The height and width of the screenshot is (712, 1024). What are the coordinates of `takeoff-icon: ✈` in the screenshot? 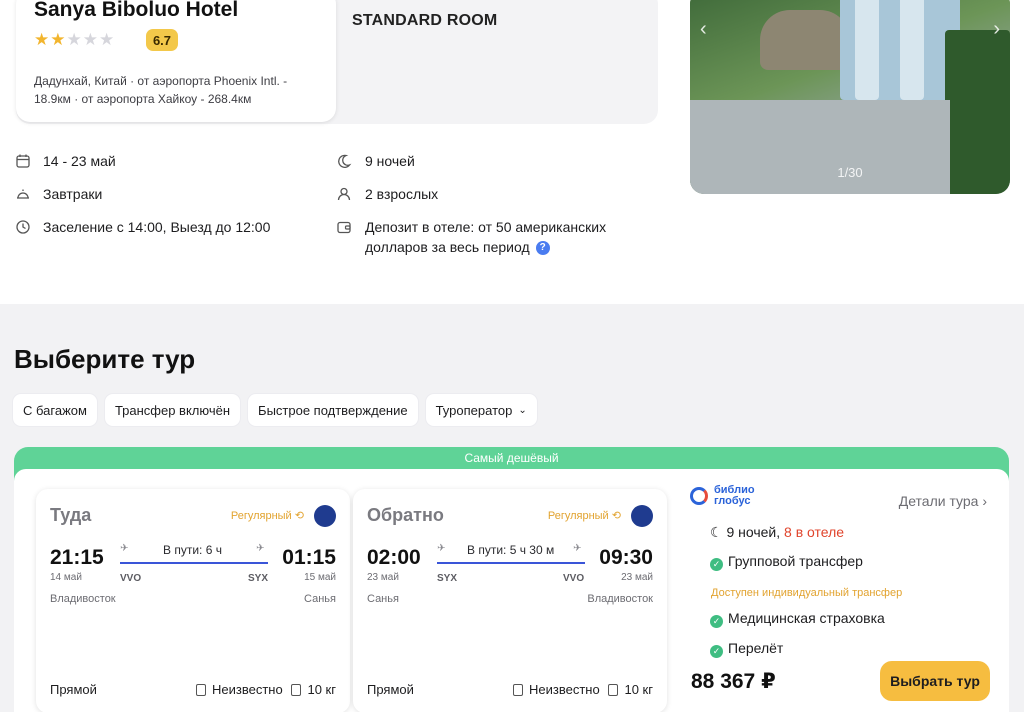 It's located at (124, 548).